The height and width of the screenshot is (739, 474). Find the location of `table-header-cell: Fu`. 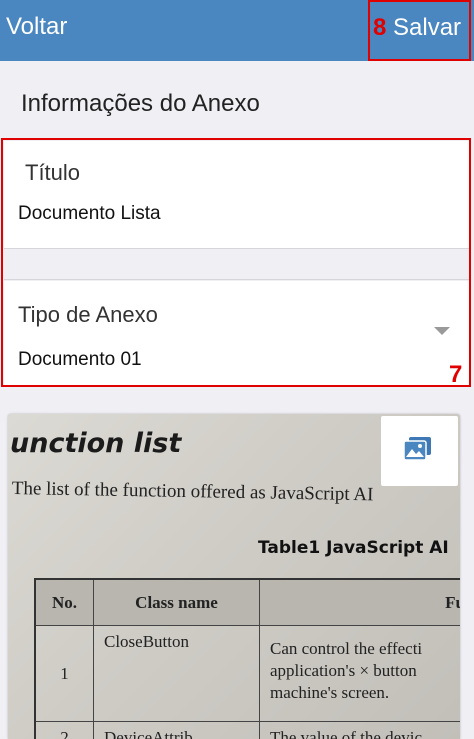

table-header-cell: Fu is located at coordinates (360, 603).